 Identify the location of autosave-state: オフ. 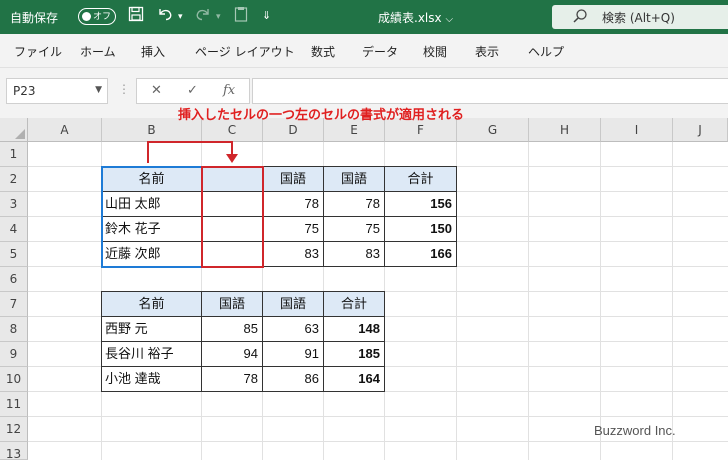
(102, 17).